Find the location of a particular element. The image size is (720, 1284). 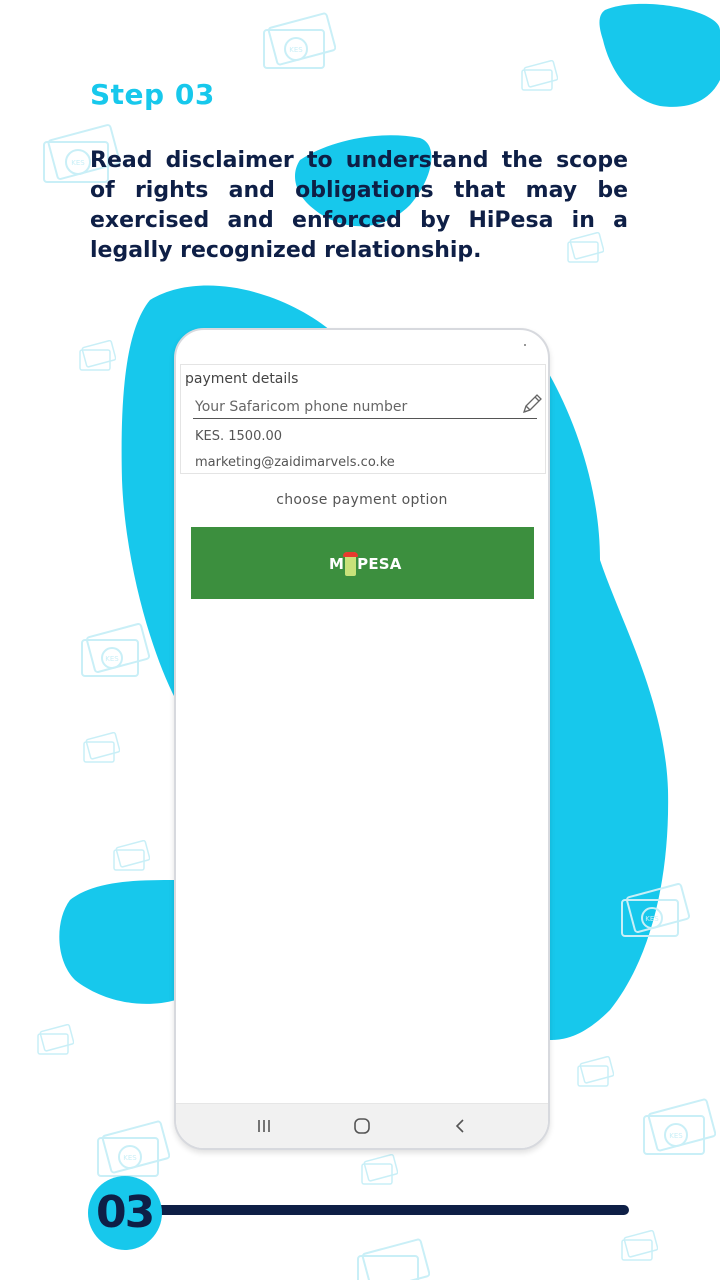

mpesa-logo: M PESA is located at coordinates (365, 564).